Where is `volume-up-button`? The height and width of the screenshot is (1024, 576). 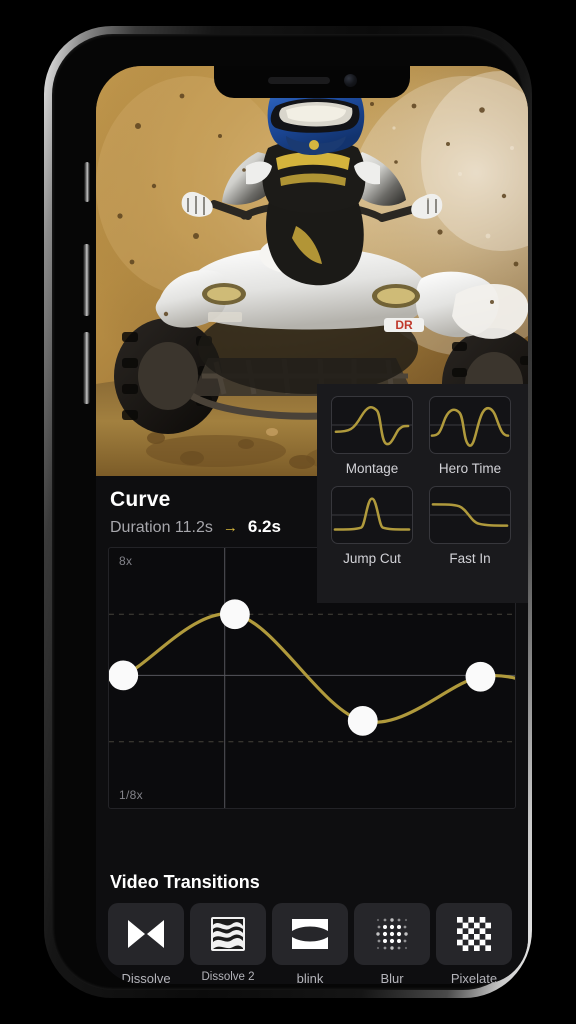
volume-up-button is located at coordinates (86, 280).